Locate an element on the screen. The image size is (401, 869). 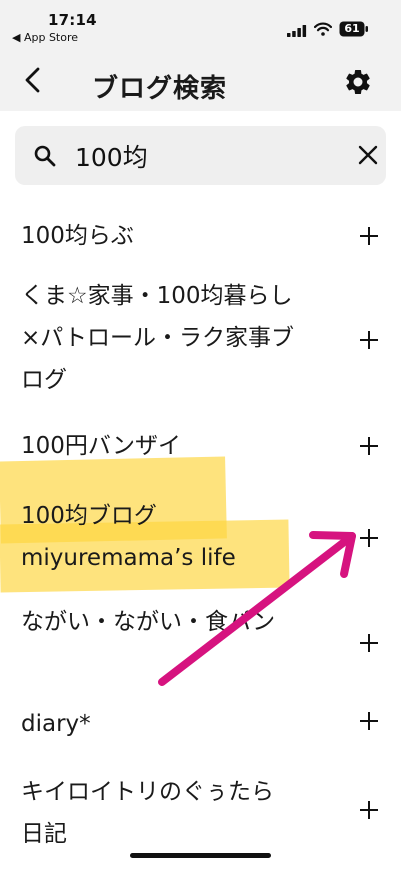
result-title: 100均らぶ is located at coordinates (77, 236).